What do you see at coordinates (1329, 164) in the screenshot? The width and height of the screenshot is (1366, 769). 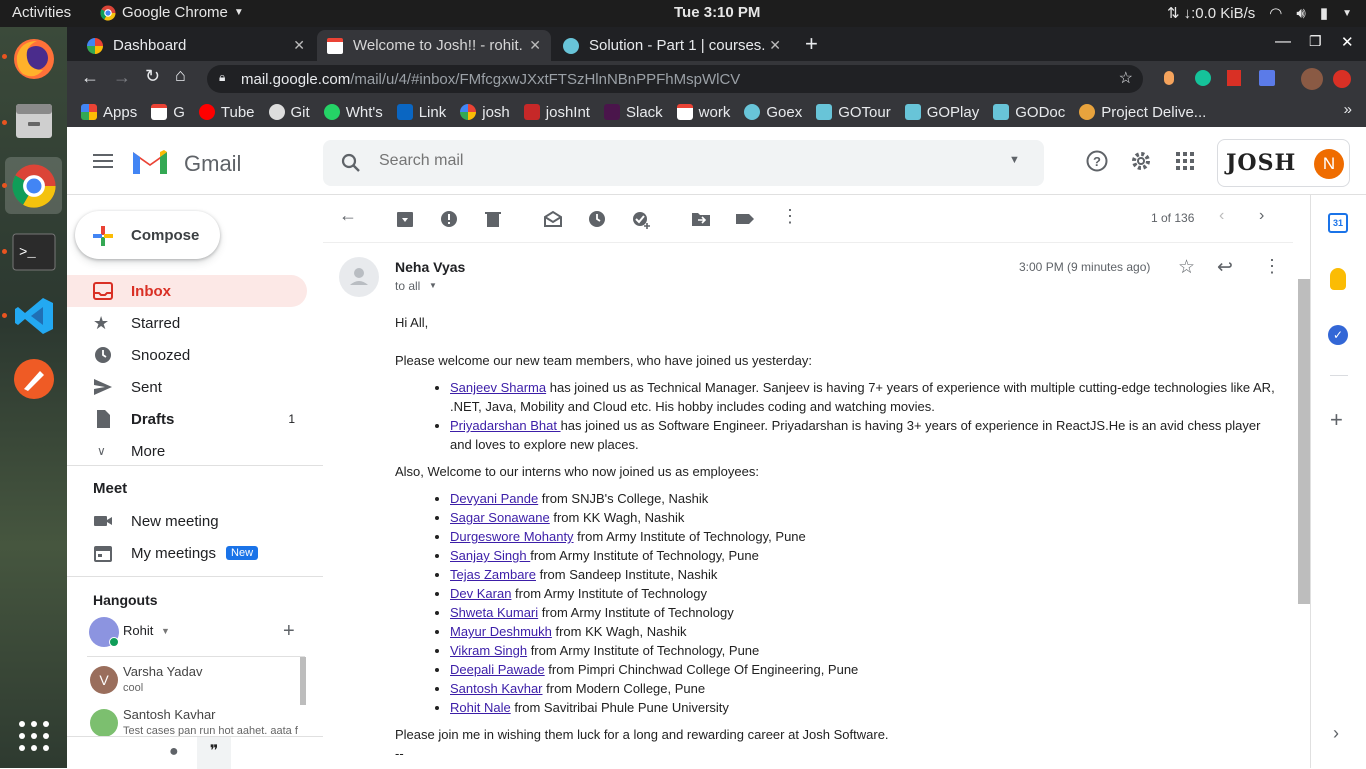 I see `avatar: N` at bounding box center [1329, 164].